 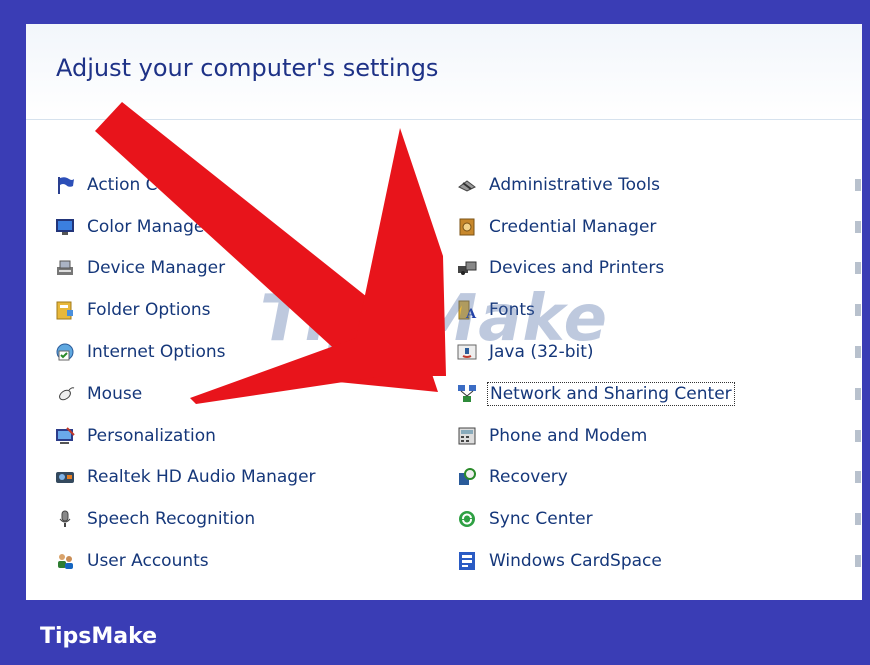 I want to click on flag-icon, so click(x=65, y=185).